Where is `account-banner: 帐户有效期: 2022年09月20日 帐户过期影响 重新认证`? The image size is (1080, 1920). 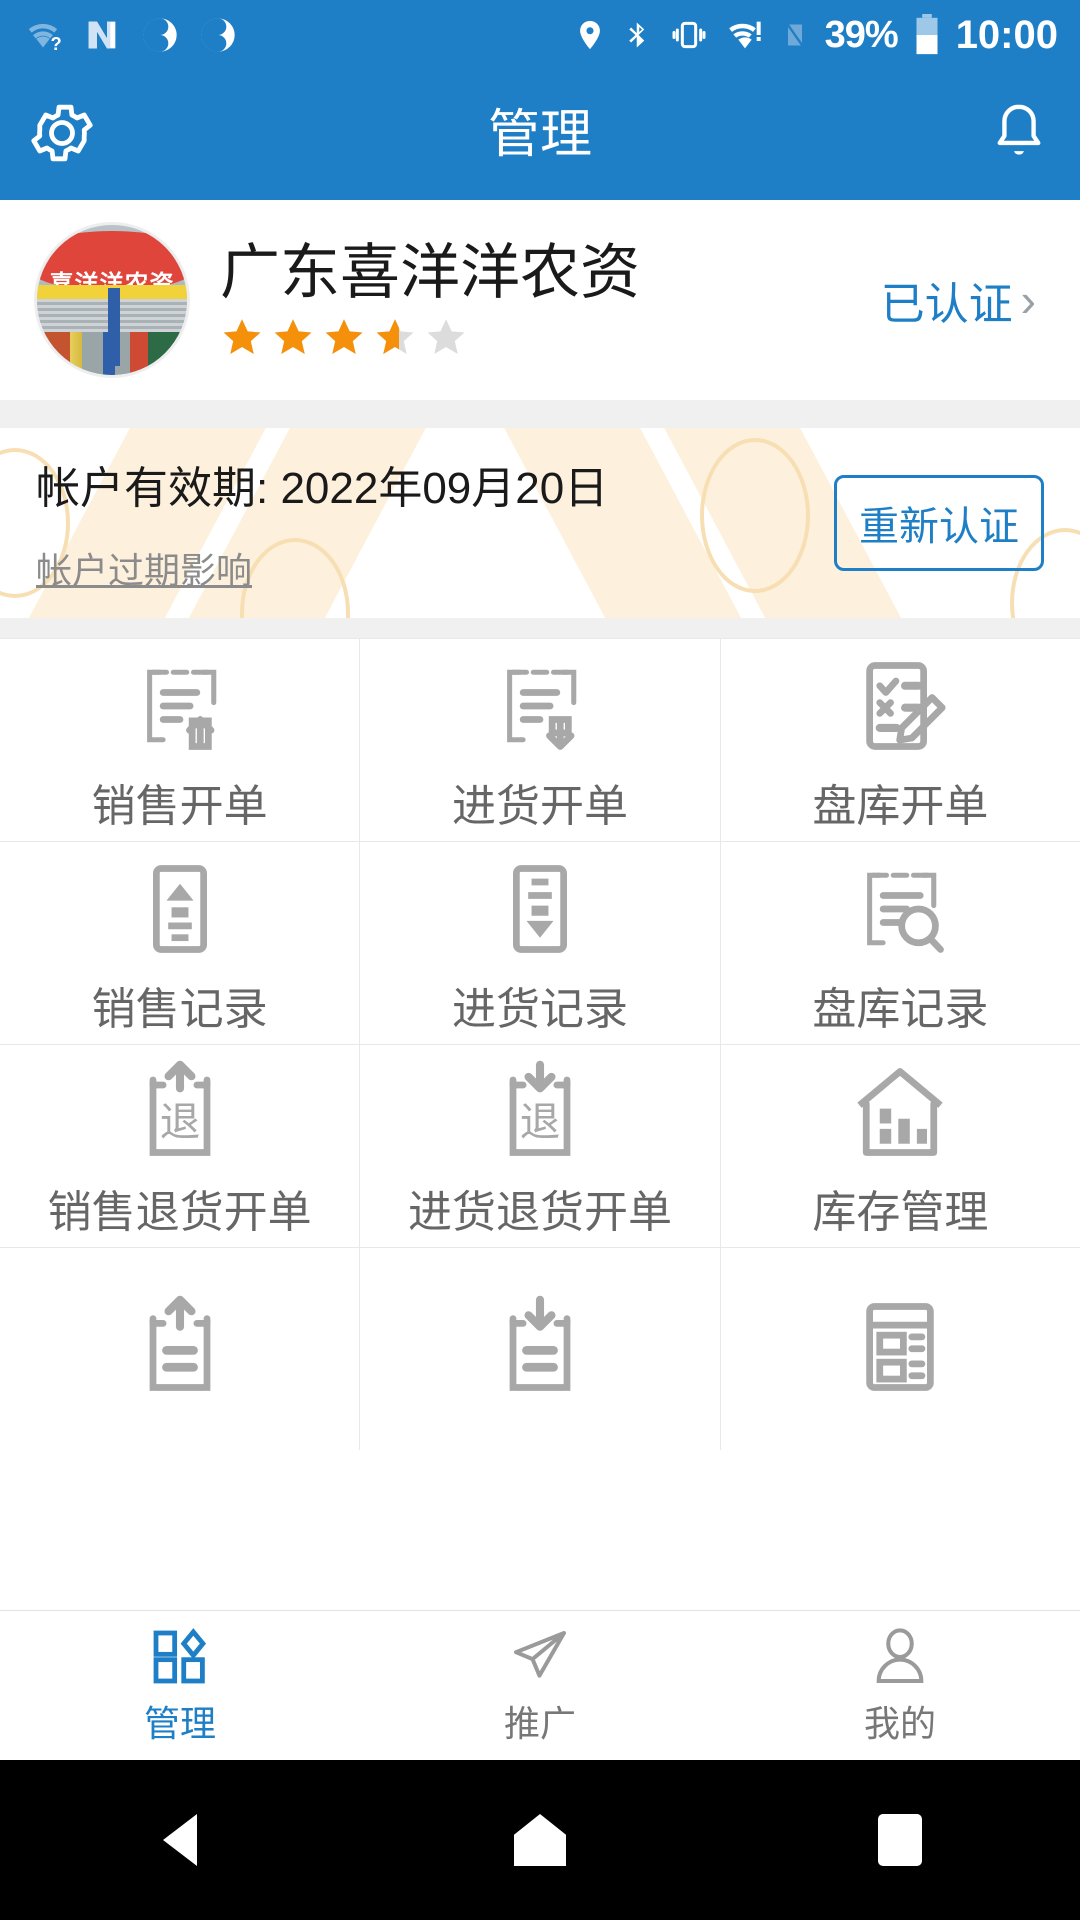
account-banner: 帐户有效期: 2022年09月20日 帐户过期影响 重新认证 is located at coordinates (540, 523).